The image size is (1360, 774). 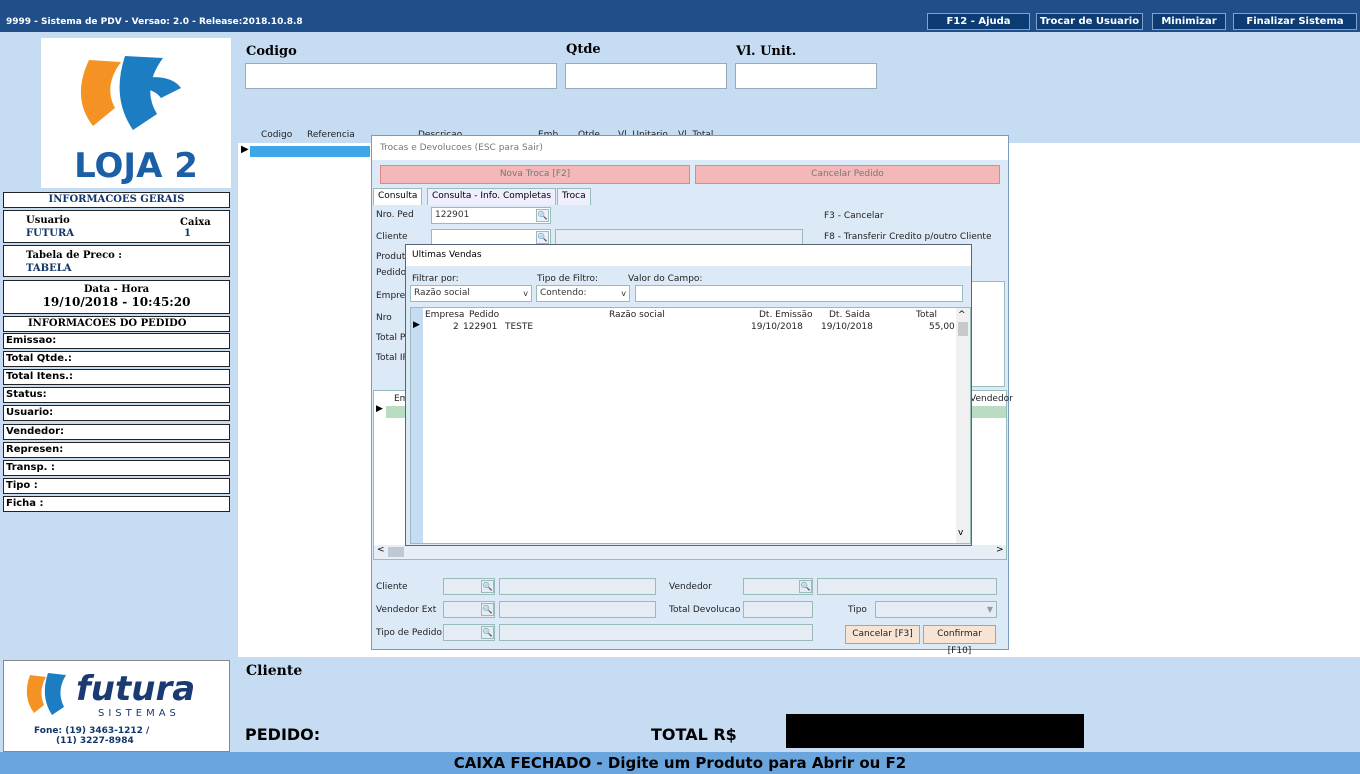 I want to click on tipo-select: ▼, so click(x=936, y=609).